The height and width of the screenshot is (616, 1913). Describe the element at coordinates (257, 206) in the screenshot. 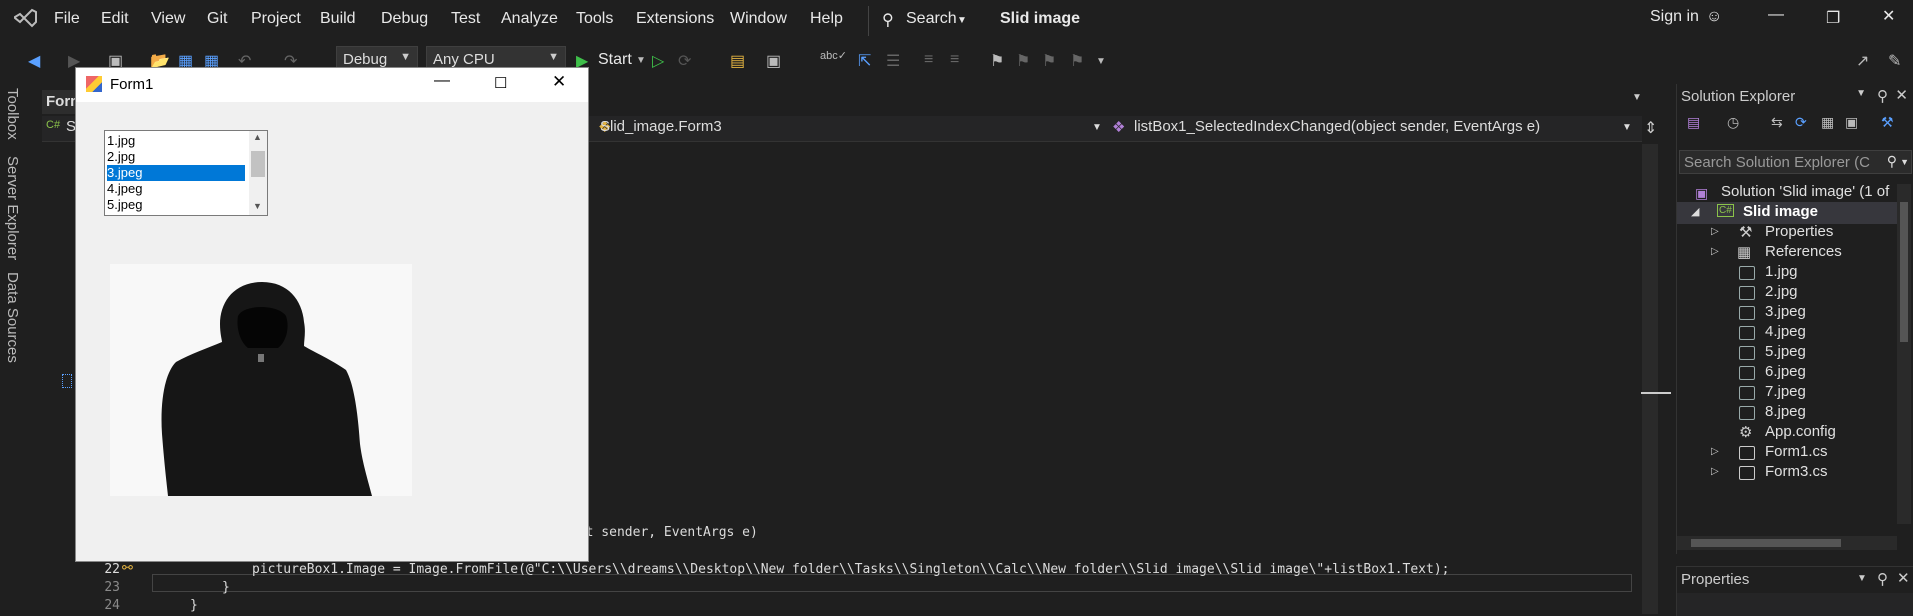

I see `scroll-down-icon: ▼` at that location.